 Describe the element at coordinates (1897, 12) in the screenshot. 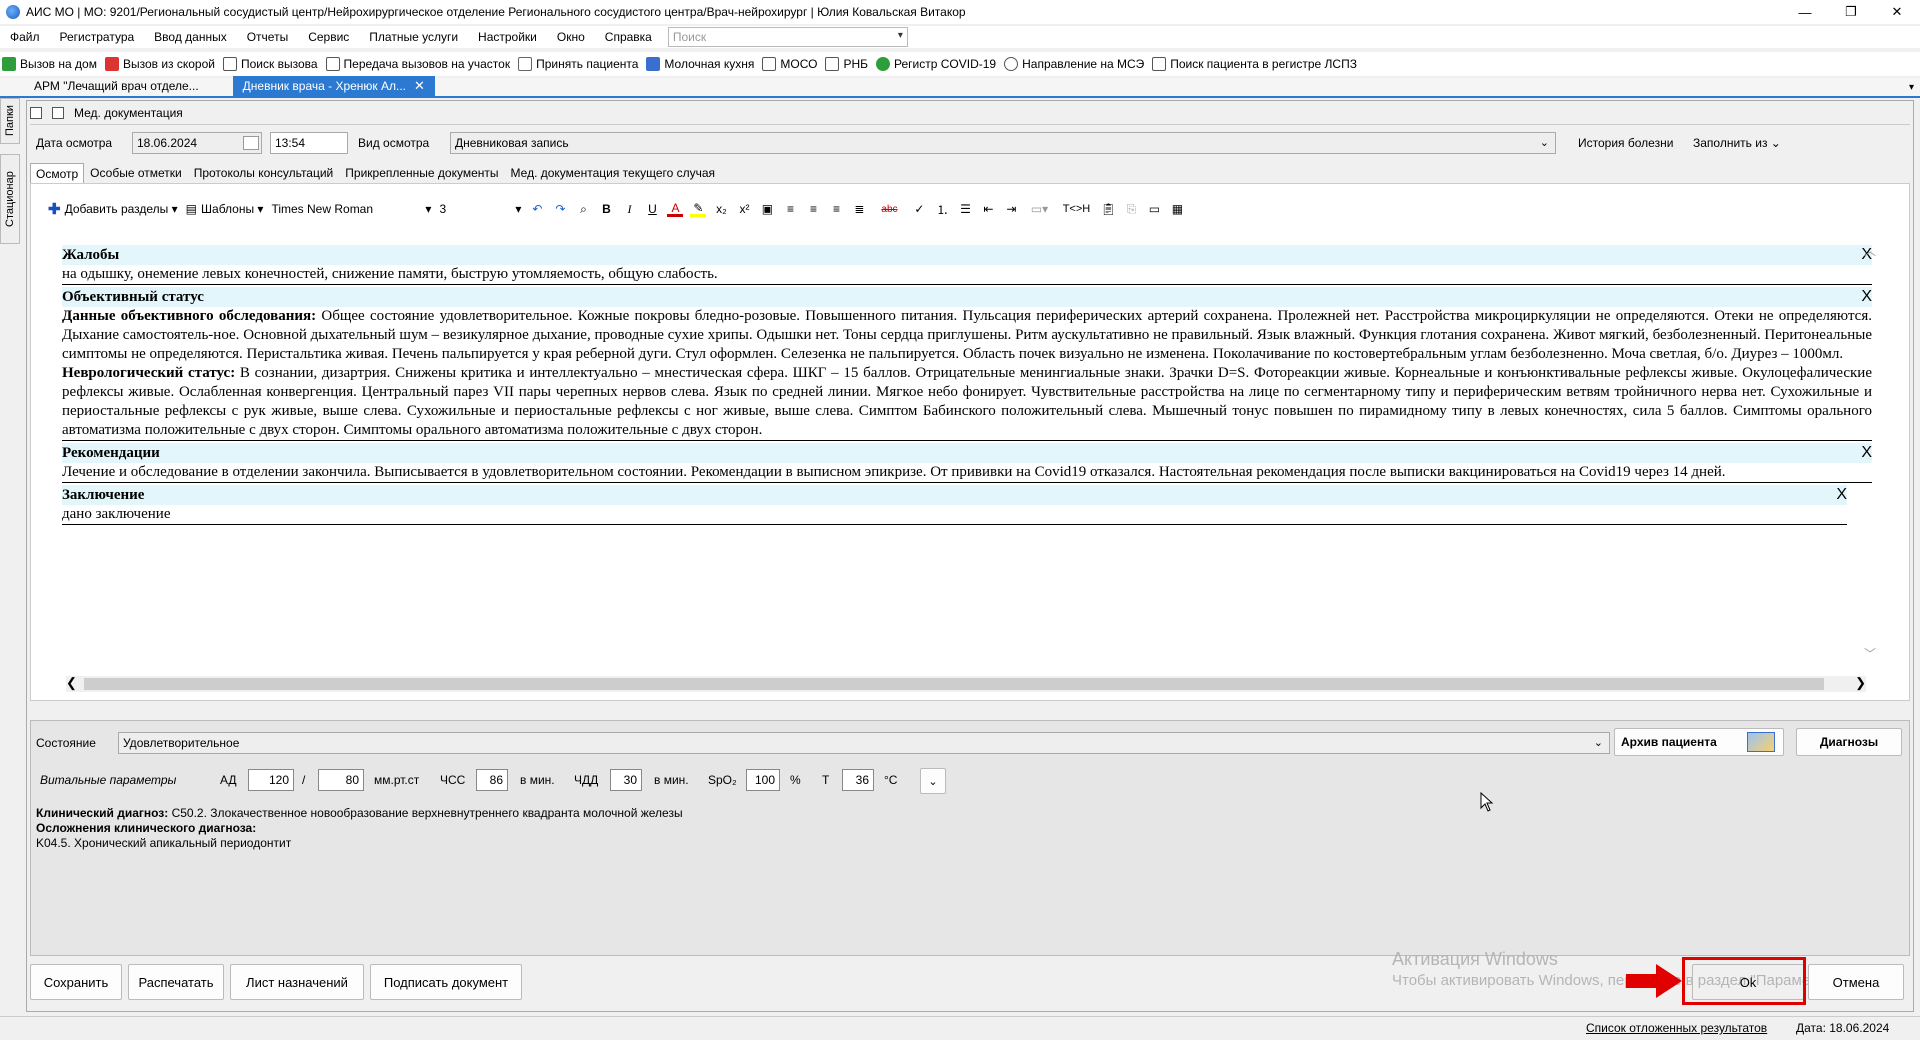

I see `close-window-button: ✕` at that location.